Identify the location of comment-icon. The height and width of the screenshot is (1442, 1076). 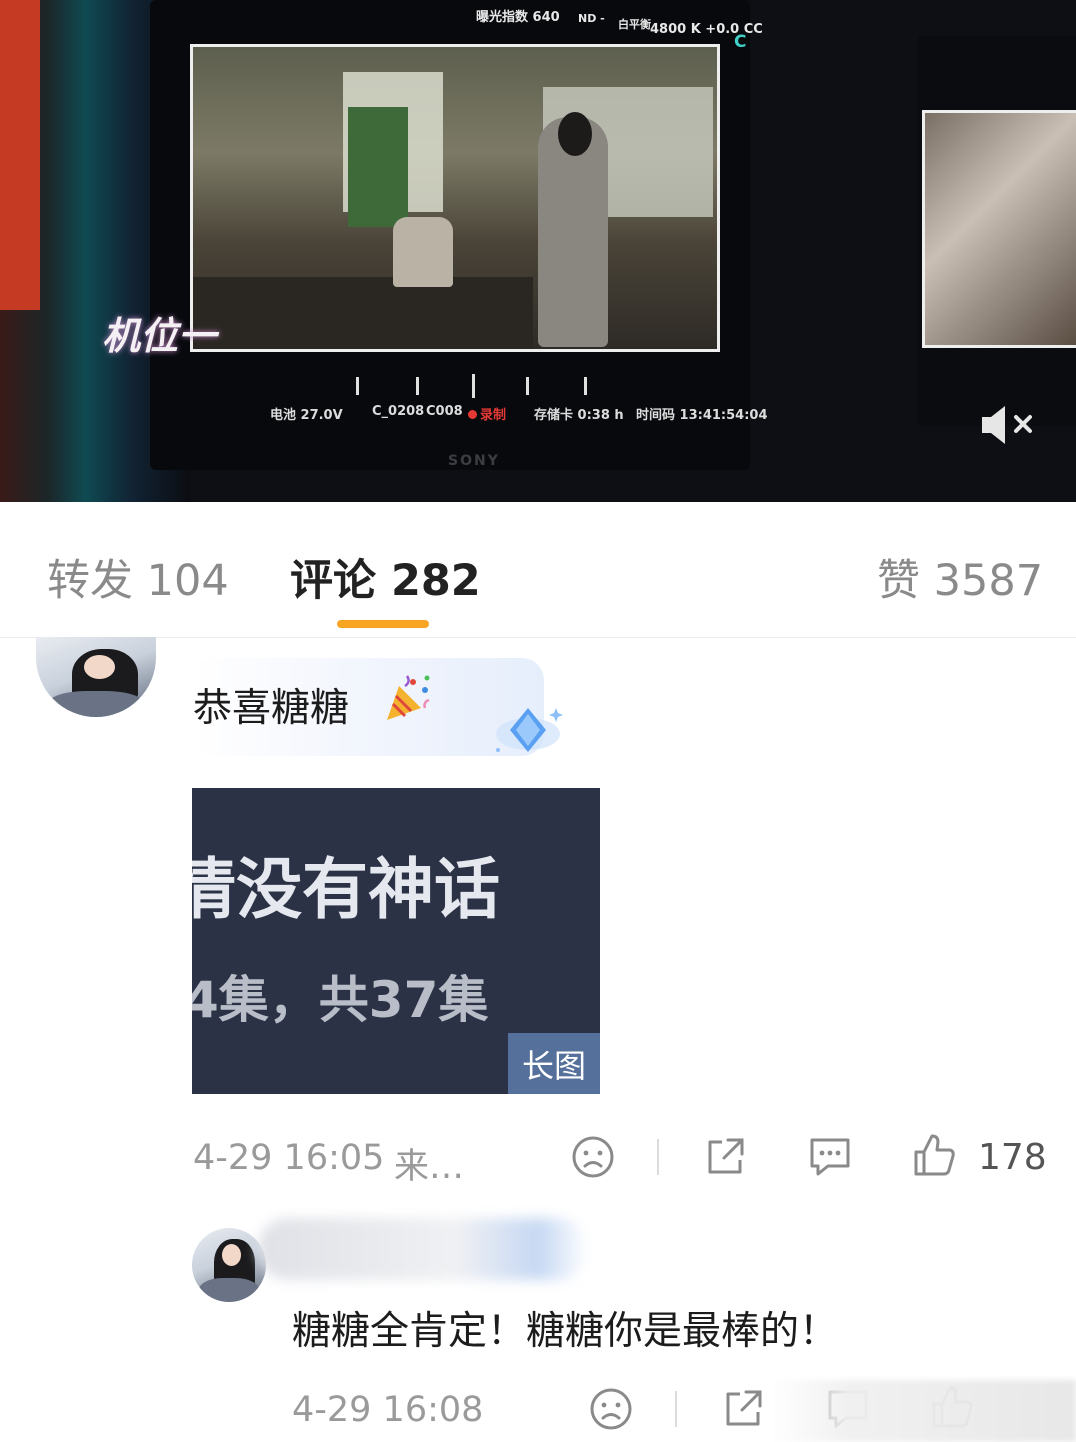
(830, 1157).